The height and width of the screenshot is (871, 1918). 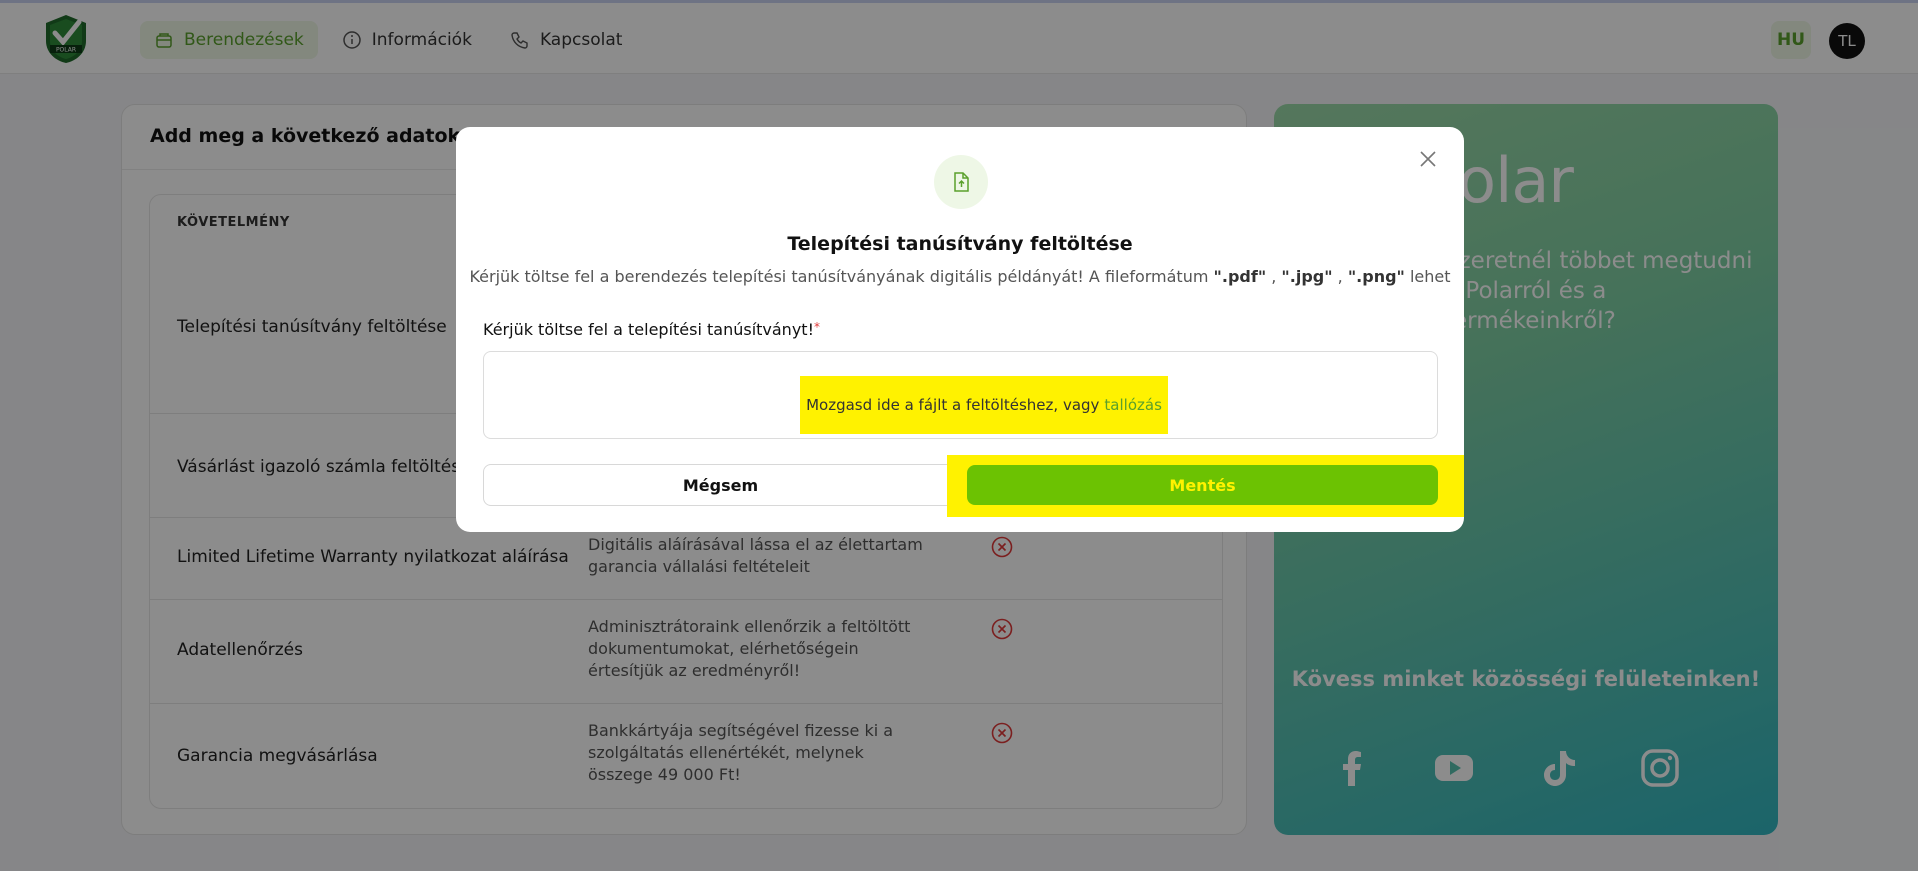 What do you see at coordinates (1240, 276) in the screenshot?
I see `format-pdf: ".pdf"` at bounding box center [1240, 276].